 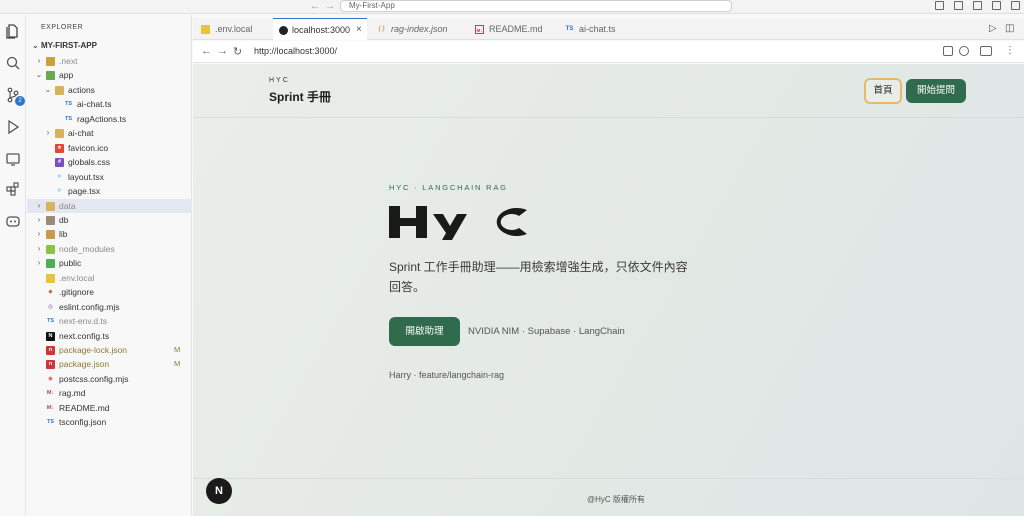 I want to click on workspace-root: ⌄ MY-FIRST-APP, so click(x=64, y=45).